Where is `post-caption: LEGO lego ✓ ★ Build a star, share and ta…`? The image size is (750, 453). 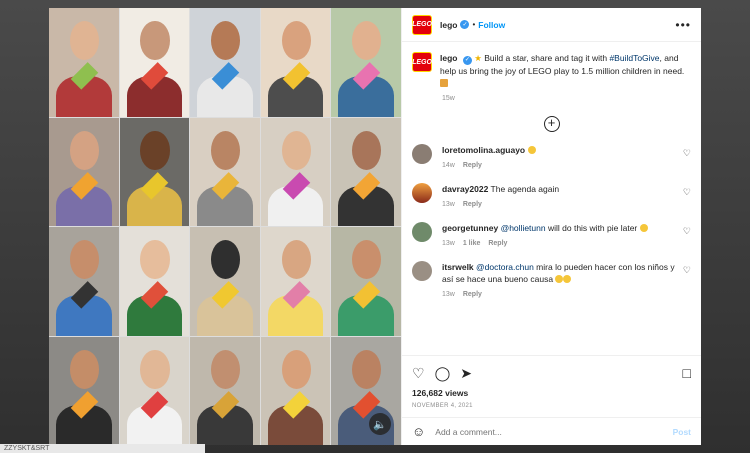
post-caption: LEGO lego ✓ ★ Build a star, share and ta… is located at coordinates (551, 70).